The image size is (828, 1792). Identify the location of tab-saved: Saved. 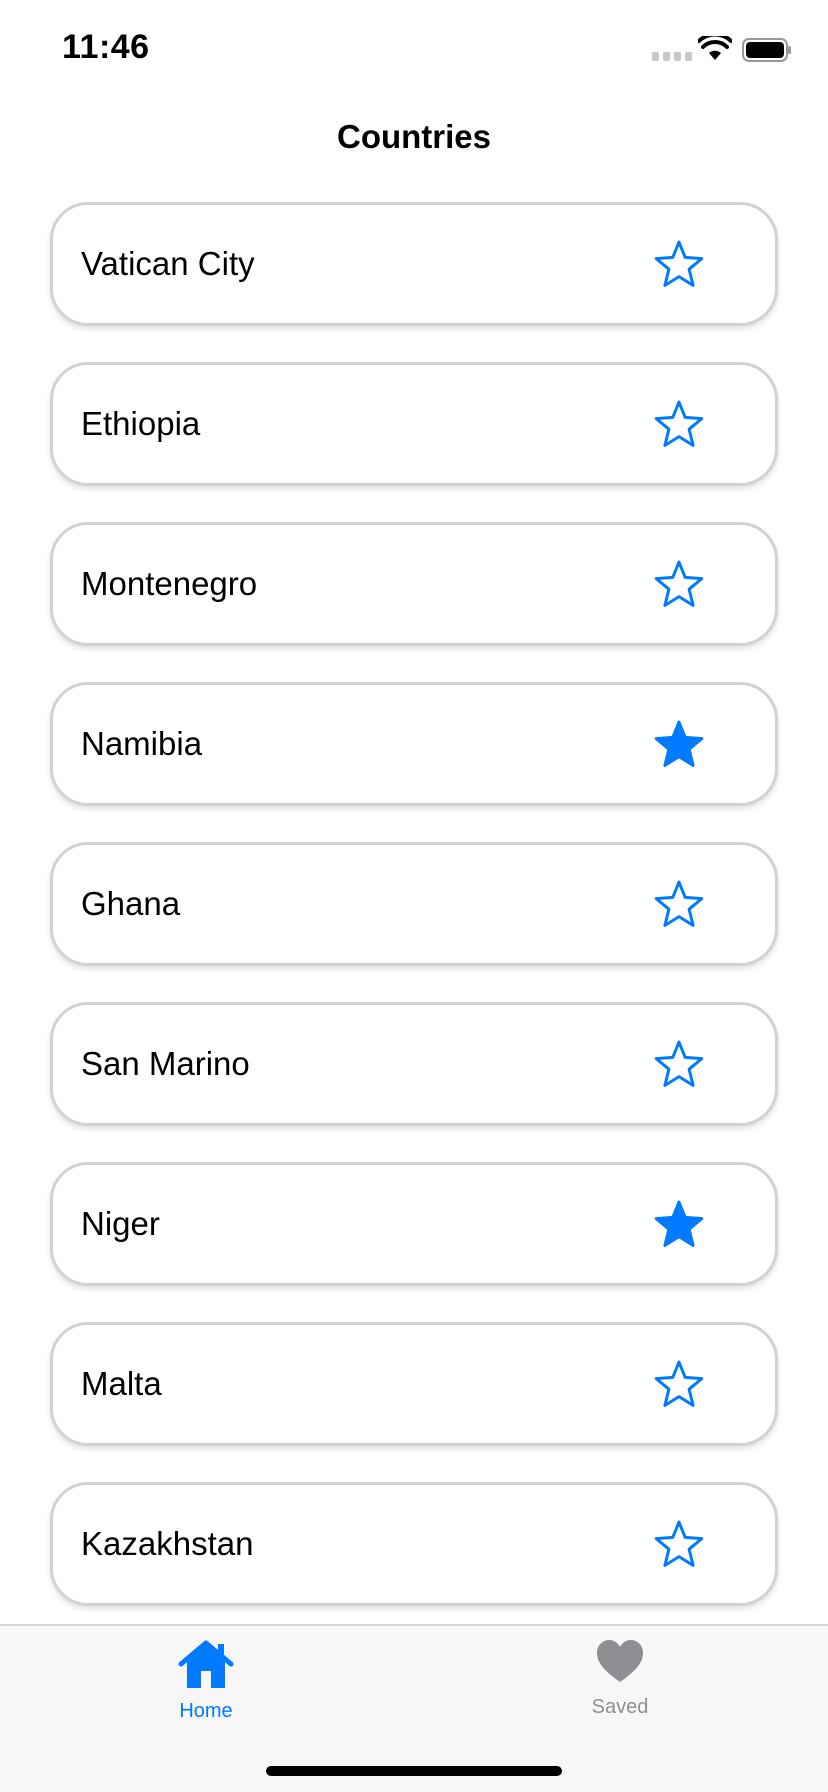
(620, 1688).